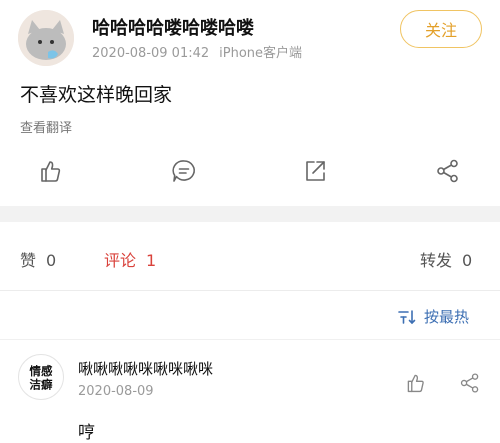 The width and height of the screenshot is (500, 443). I want to click on comment-avatar-line2: 洁癖, so click(41, 384).